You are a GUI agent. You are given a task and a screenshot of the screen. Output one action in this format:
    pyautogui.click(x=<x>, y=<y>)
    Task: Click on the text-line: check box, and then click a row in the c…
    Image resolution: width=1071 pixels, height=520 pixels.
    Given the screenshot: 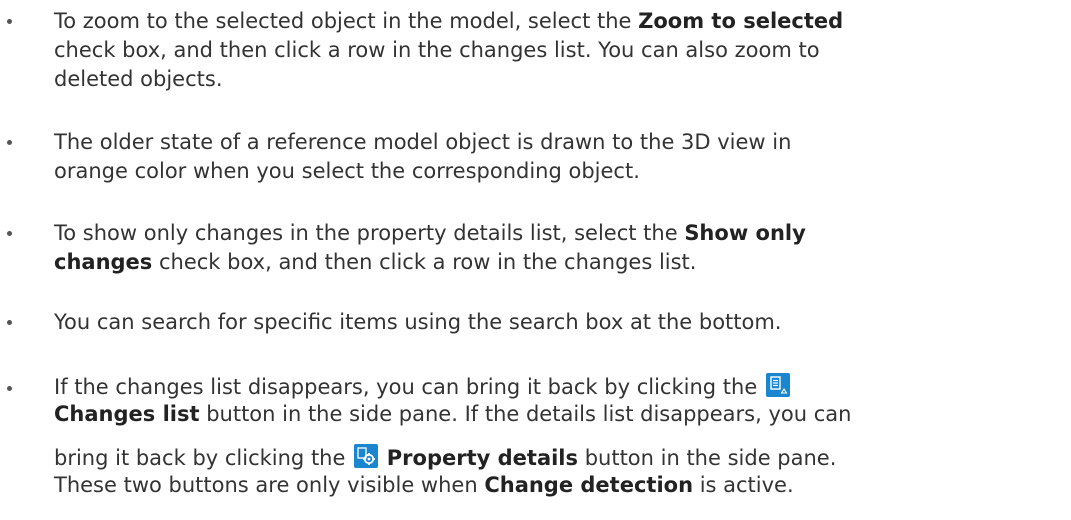 What is the action you would take?
    pyautogui.click(x=437, y=50)
    